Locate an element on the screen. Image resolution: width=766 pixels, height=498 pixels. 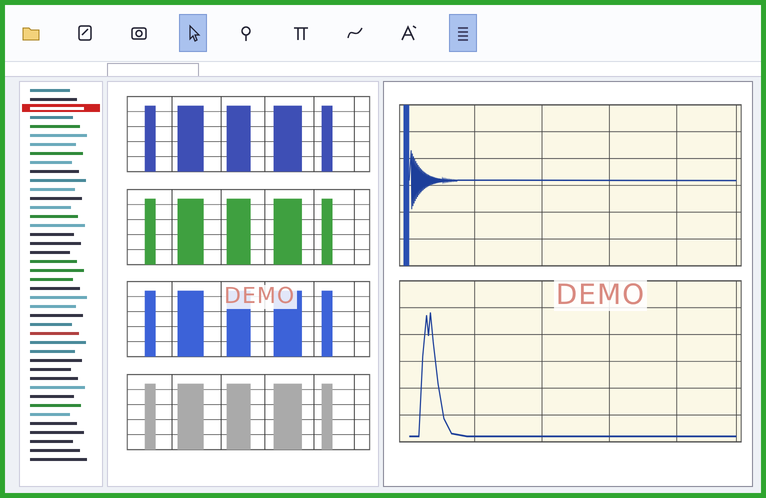
list-tool-button is located at coordinates (463, 33).